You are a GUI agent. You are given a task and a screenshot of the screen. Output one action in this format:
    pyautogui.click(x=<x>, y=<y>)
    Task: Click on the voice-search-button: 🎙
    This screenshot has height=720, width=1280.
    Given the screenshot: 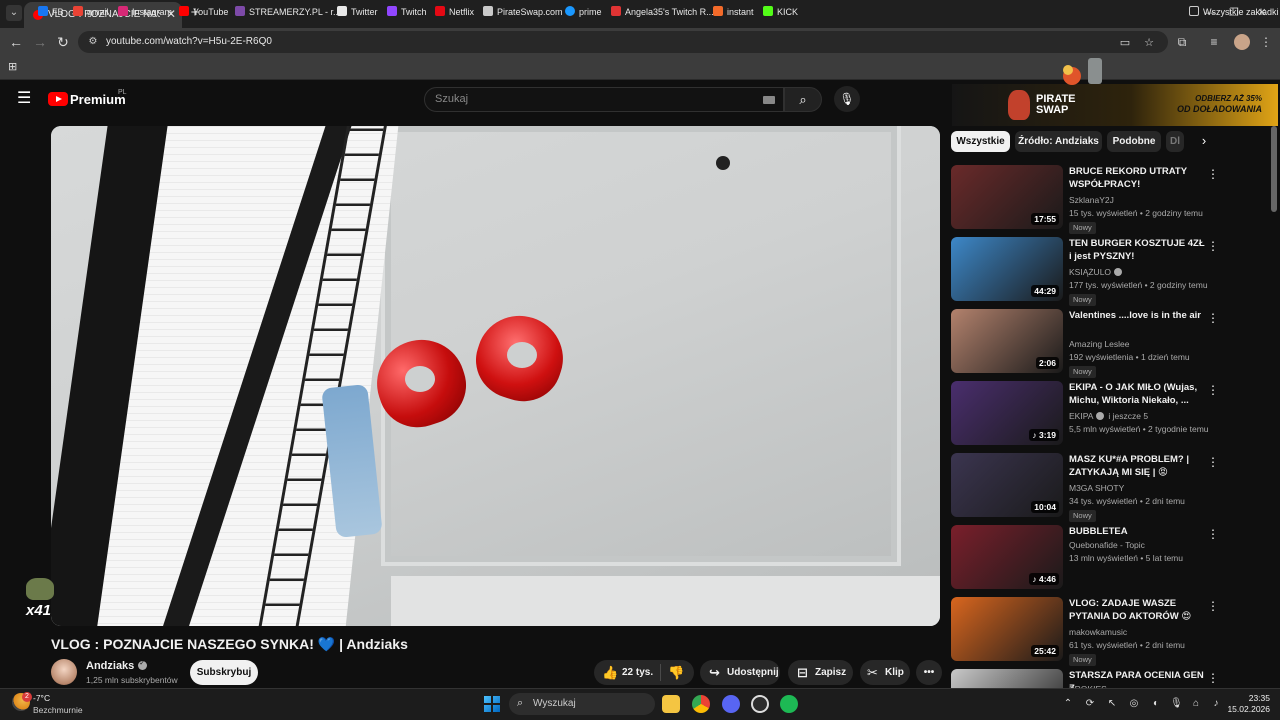 What is the action you would take?
    pyautogui.click(x=847, y=99)
    